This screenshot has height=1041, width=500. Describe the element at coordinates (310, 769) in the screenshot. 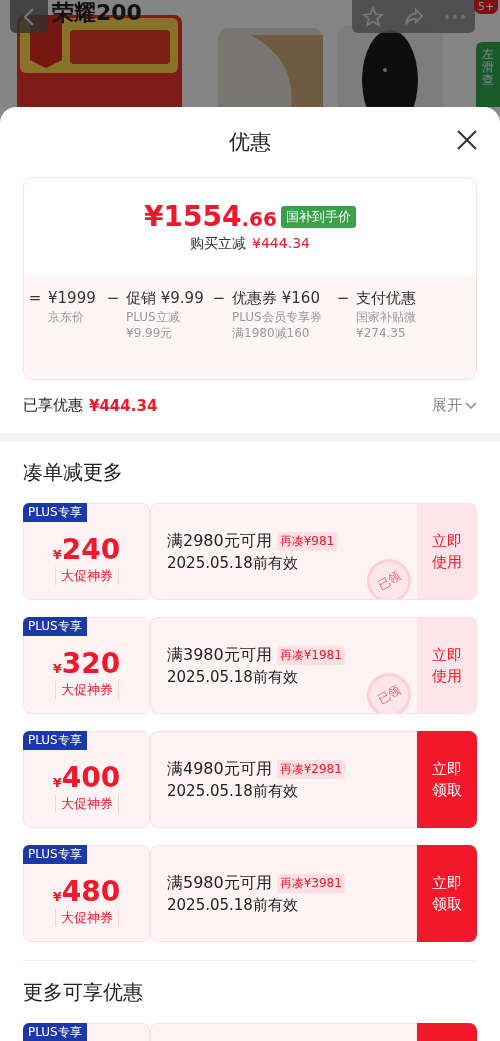

I see `gap-tag: 再凑¥2981` at that location.